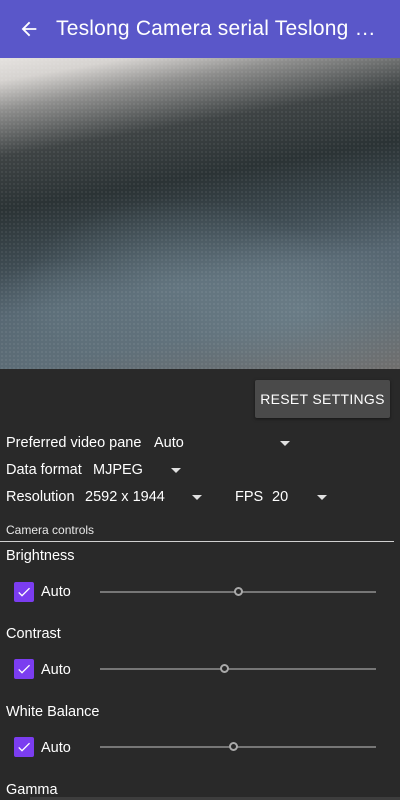 The width and height of the screenshot is (400, 800). I want to click on fps-label-row: FPS, so click(249, 497).